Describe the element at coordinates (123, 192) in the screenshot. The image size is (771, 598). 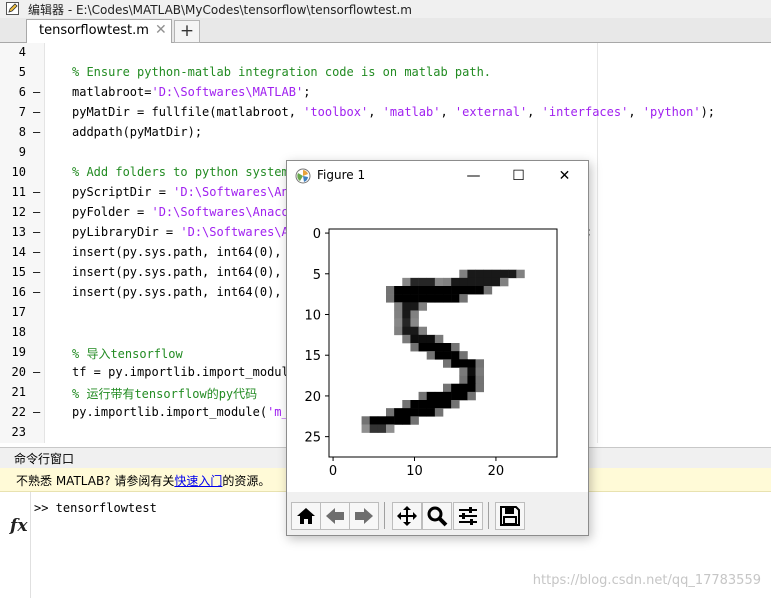
I see `code-token: pyScriptDir =` at that location.